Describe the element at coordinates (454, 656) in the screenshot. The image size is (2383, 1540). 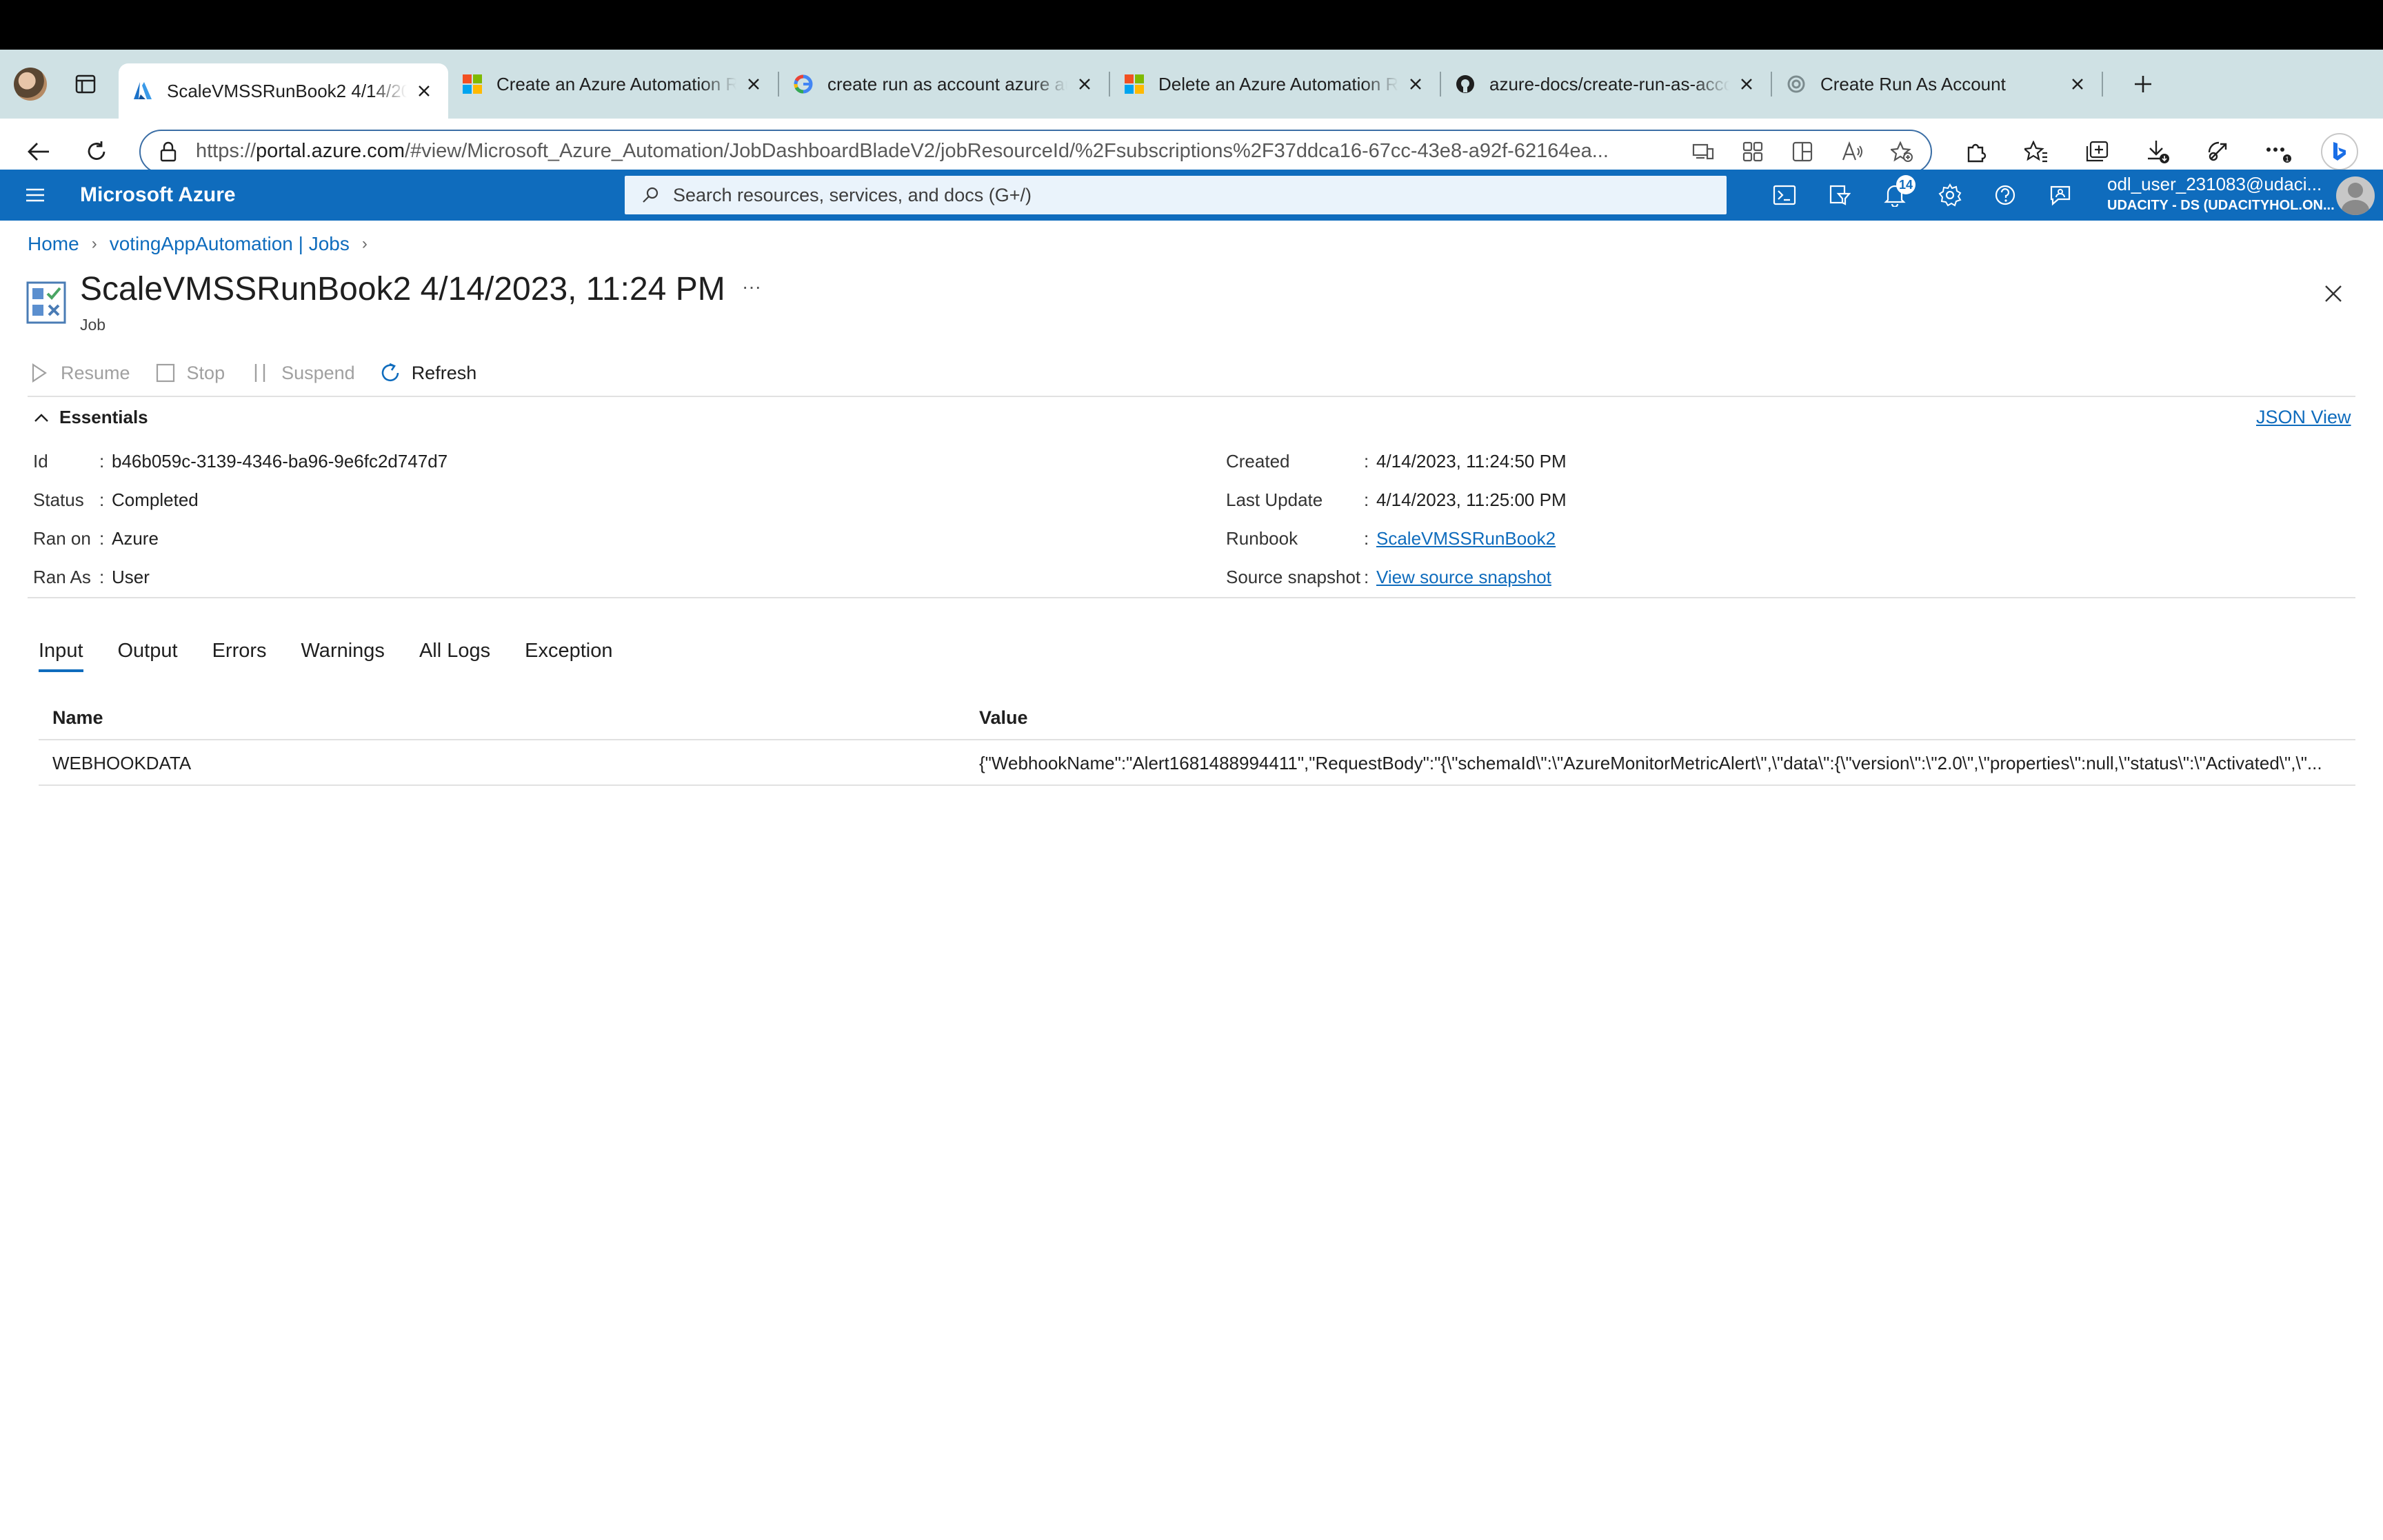
I see `tab-all-logs: All Logs` at that location.